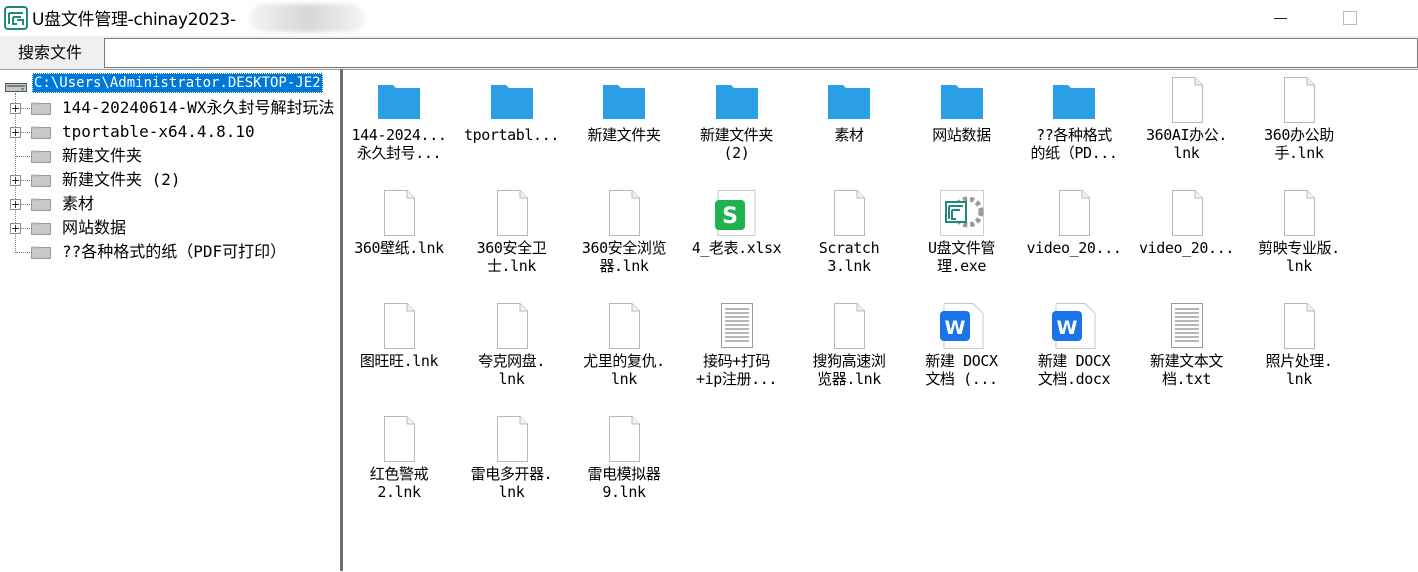 This screenshot has width=1418, height=572. I want to click on word-doc-icon: W, so click(1074, 326).